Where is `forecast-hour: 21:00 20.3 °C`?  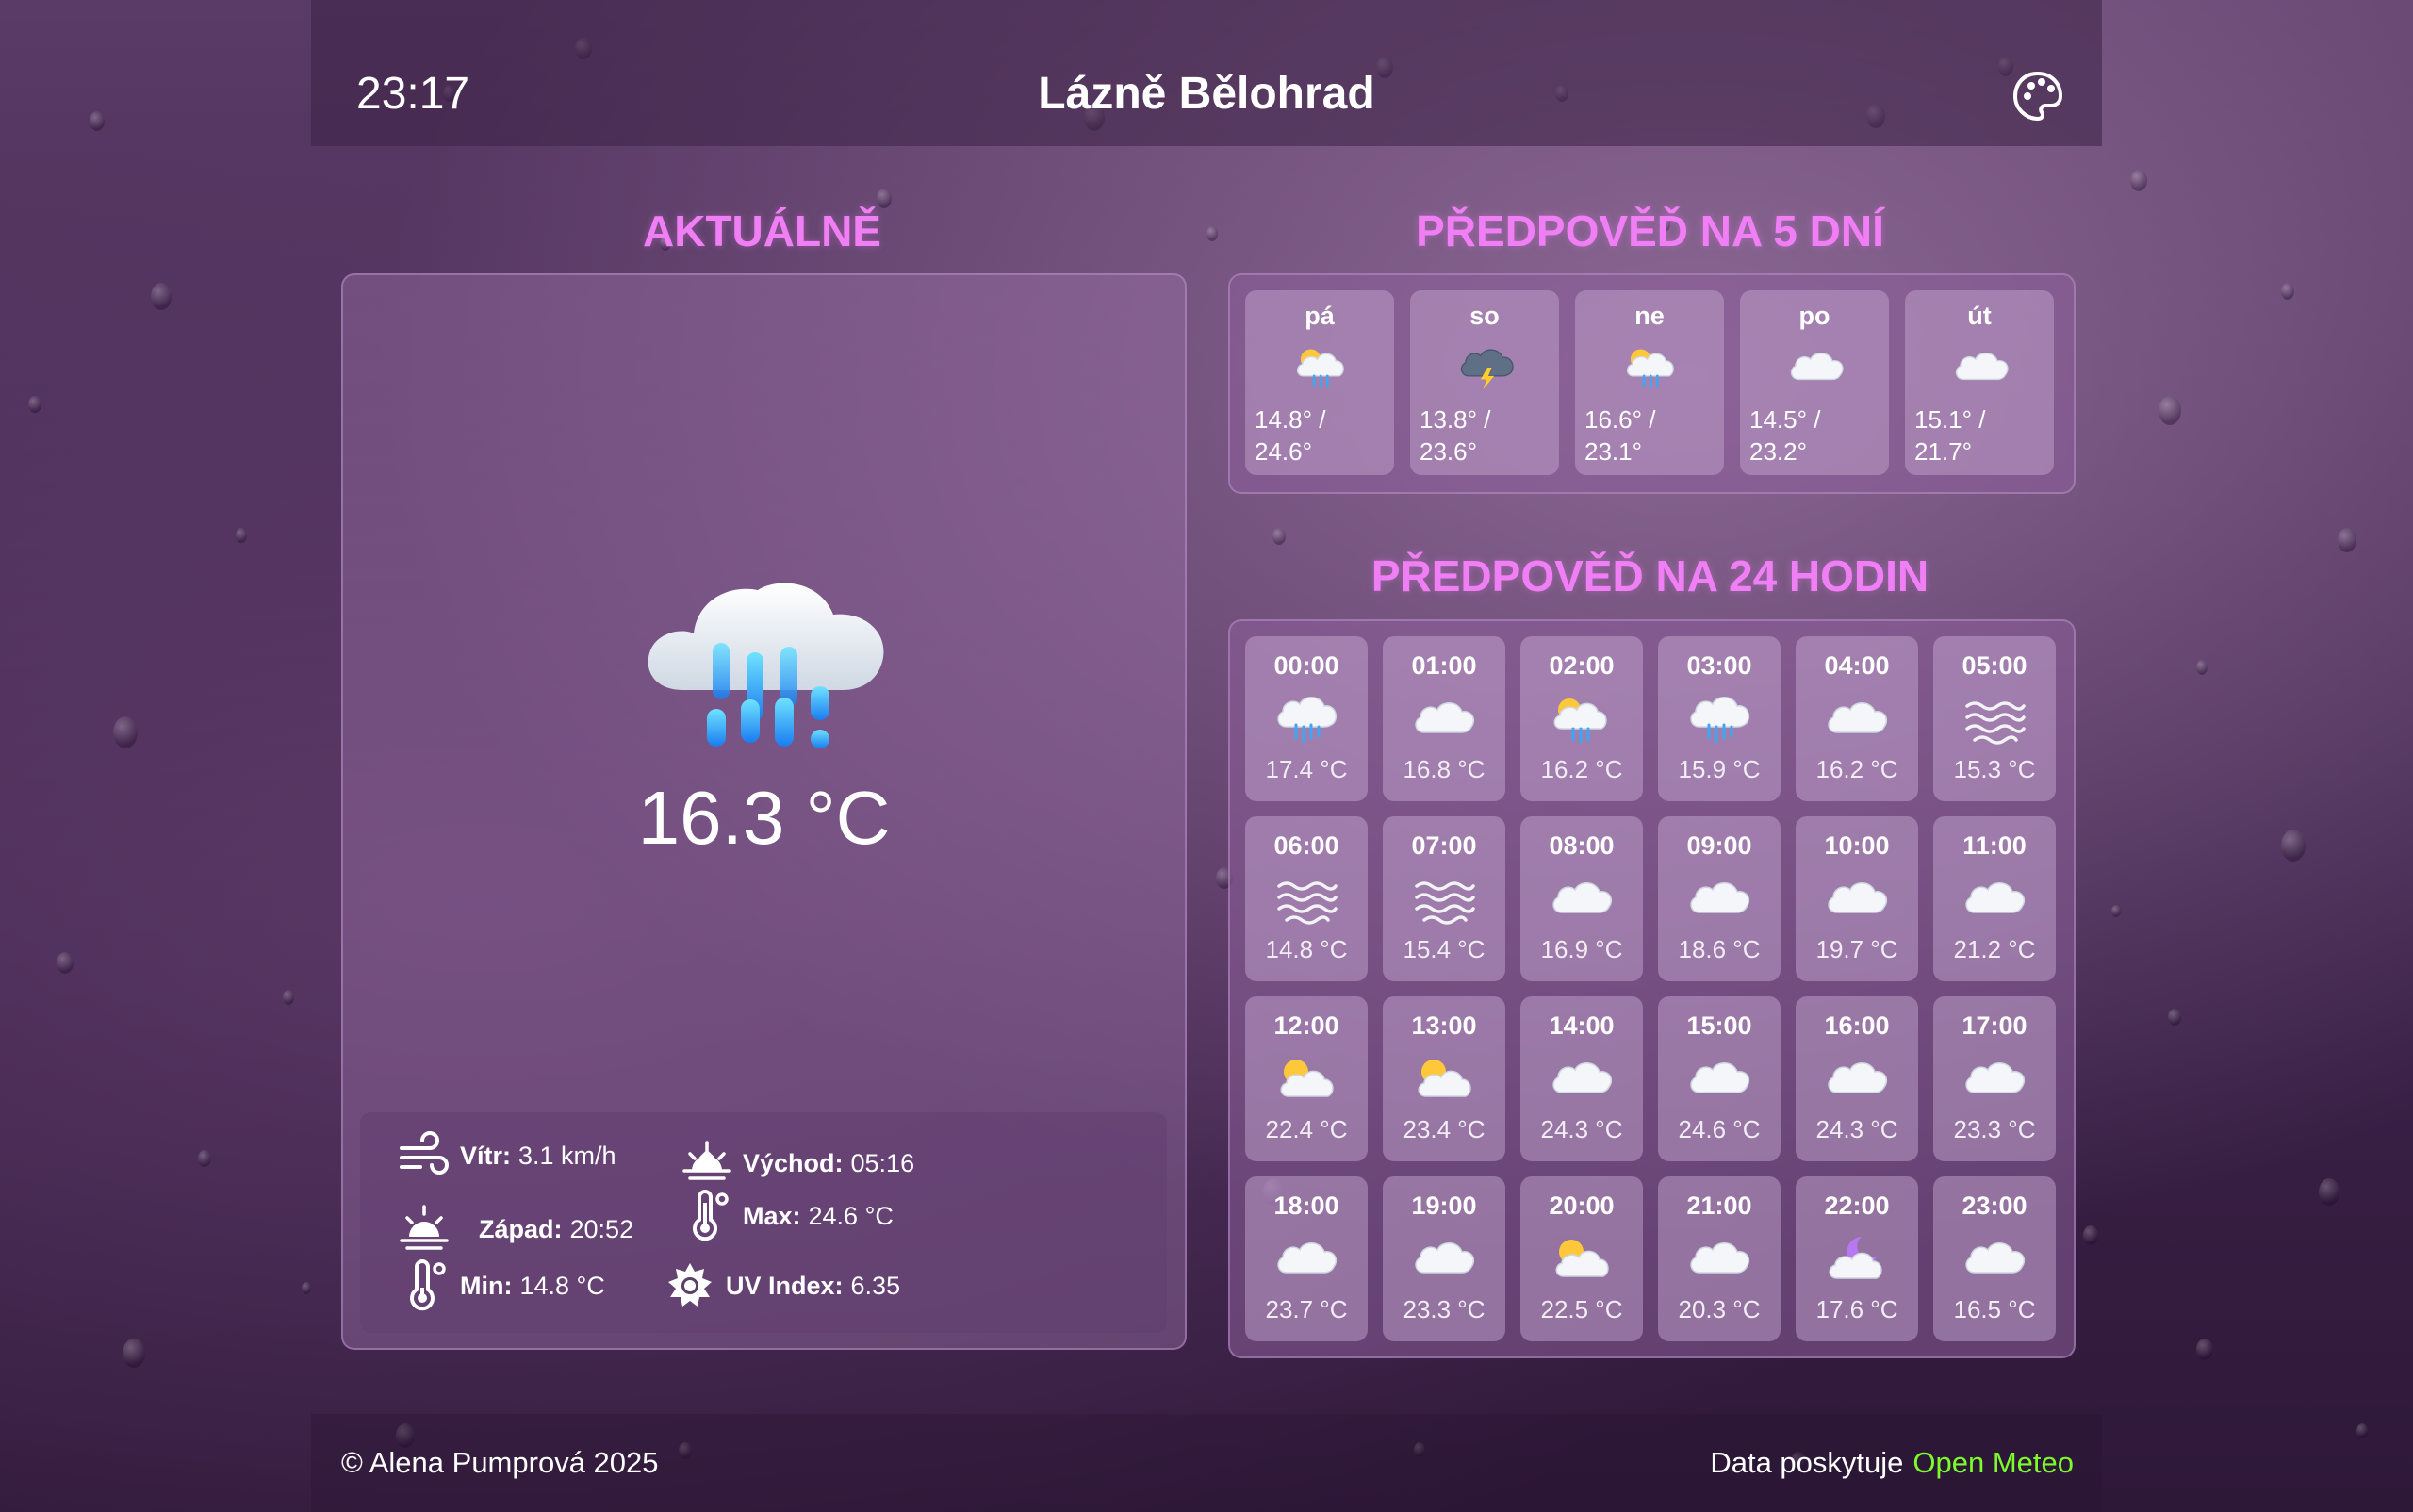 forecast-hour: 21:00 20.3 °C is located at coordinates (1719, 1258).